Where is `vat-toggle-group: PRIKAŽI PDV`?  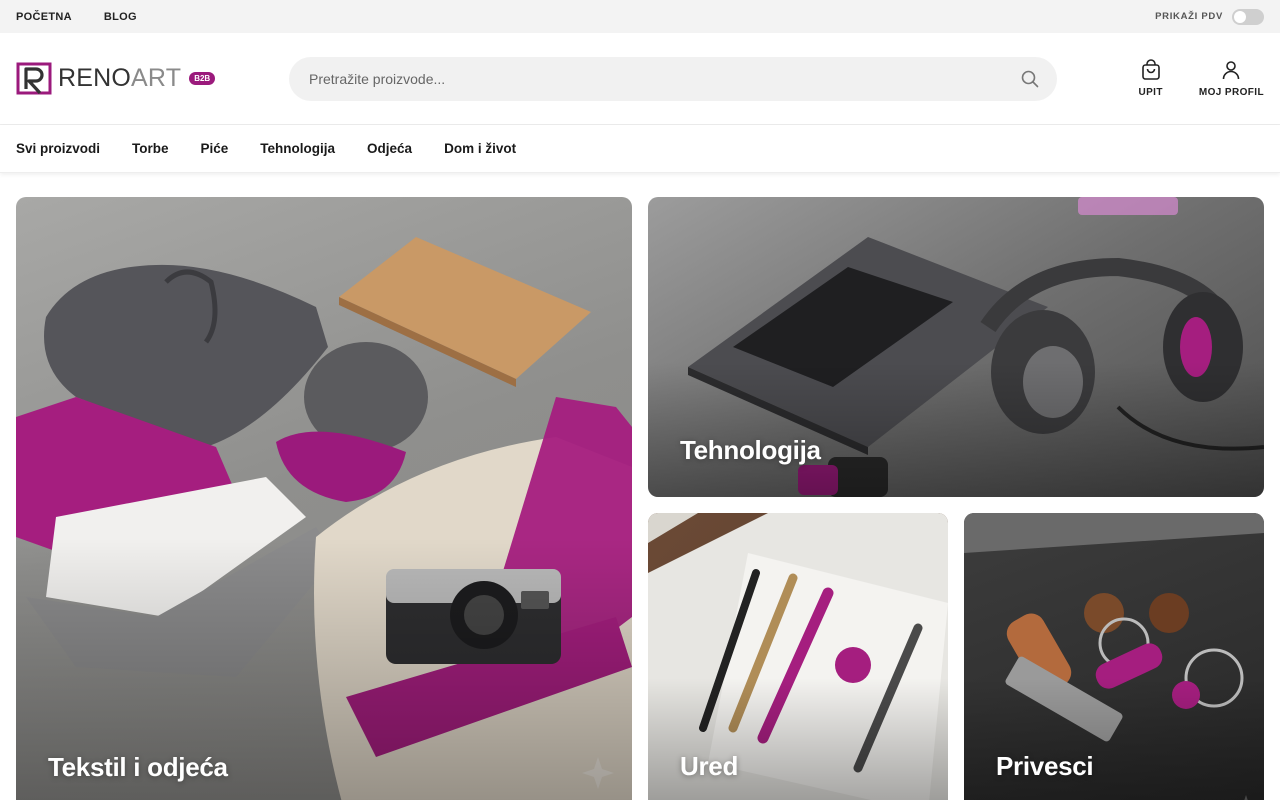
vat-toggle-group: PRIKAŽI PDV is located at coordinates (1209, 16).